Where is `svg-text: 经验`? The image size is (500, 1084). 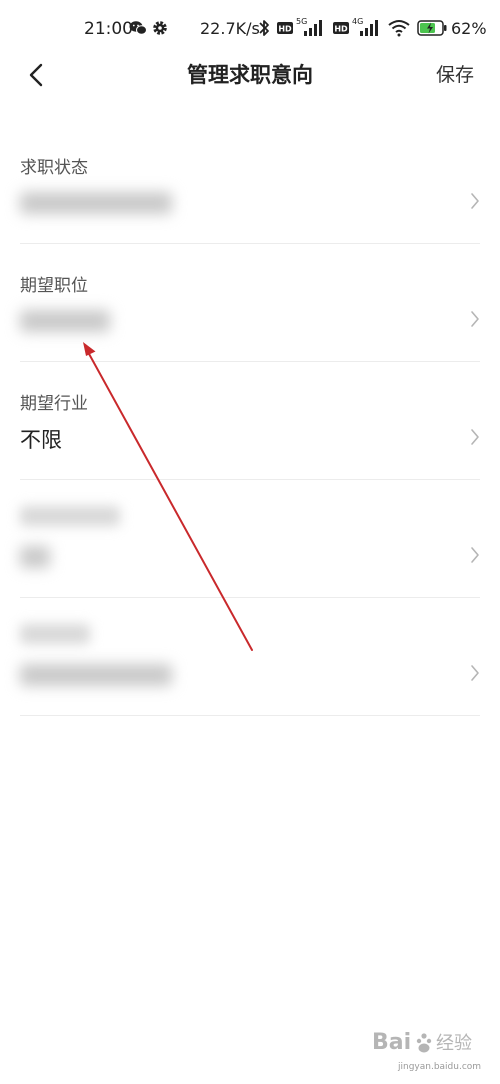
svg-text: 经验 is located at coordinates (454, 1043).